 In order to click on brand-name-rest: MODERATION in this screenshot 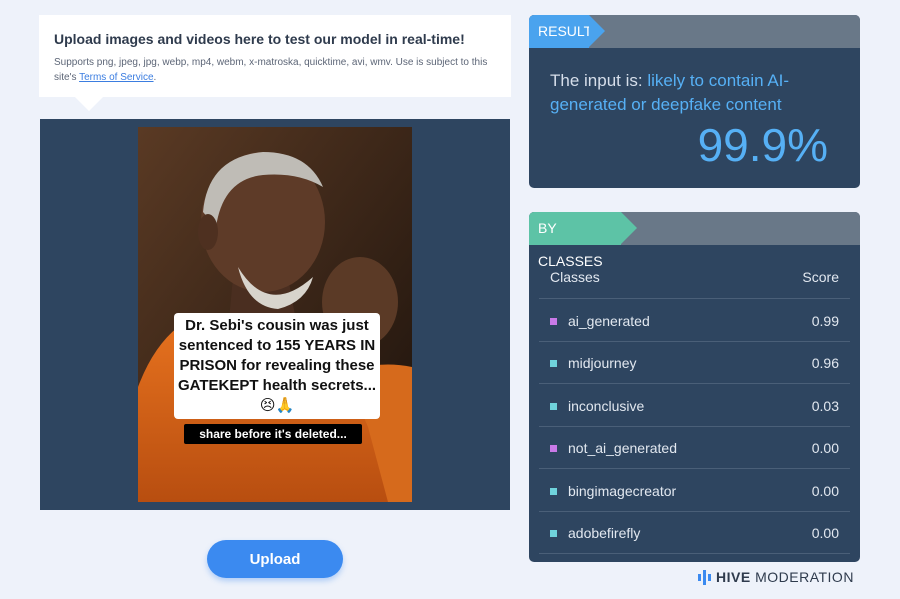, I will do `click(802, 577)`.